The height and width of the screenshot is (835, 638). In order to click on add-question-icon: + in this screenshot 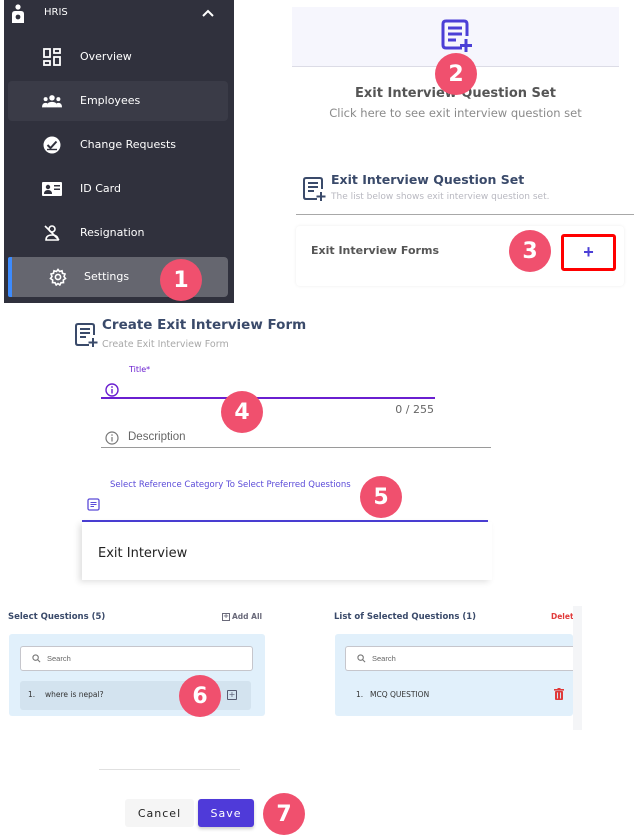, I will do `click(232, 695)`.